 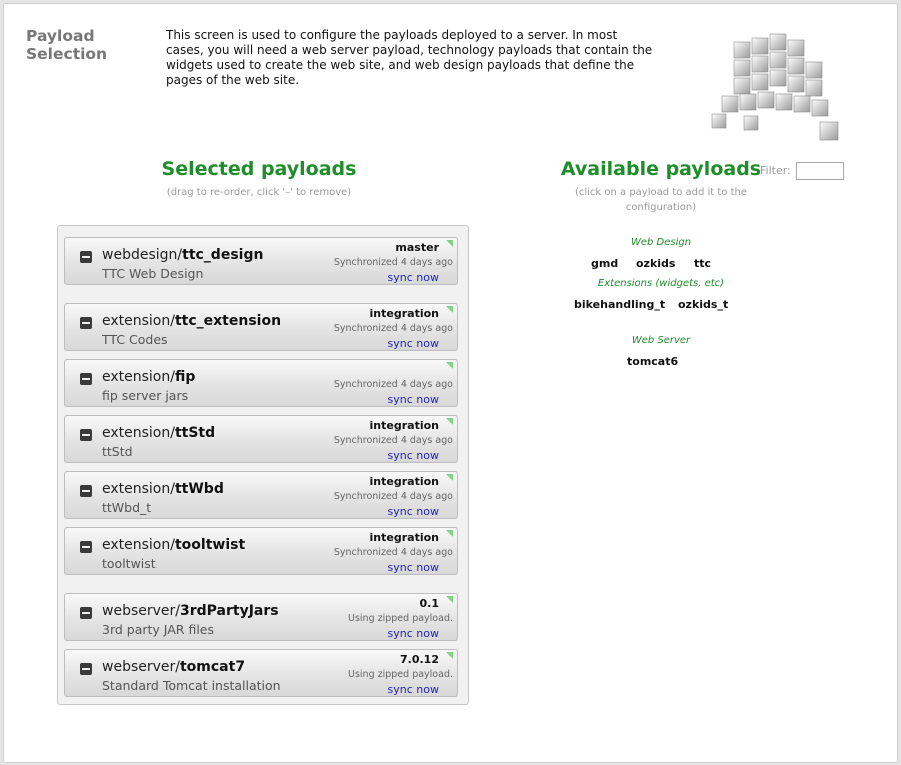 I want to click on available-payload-item: ozkids_t, so click(x=703, y=304).